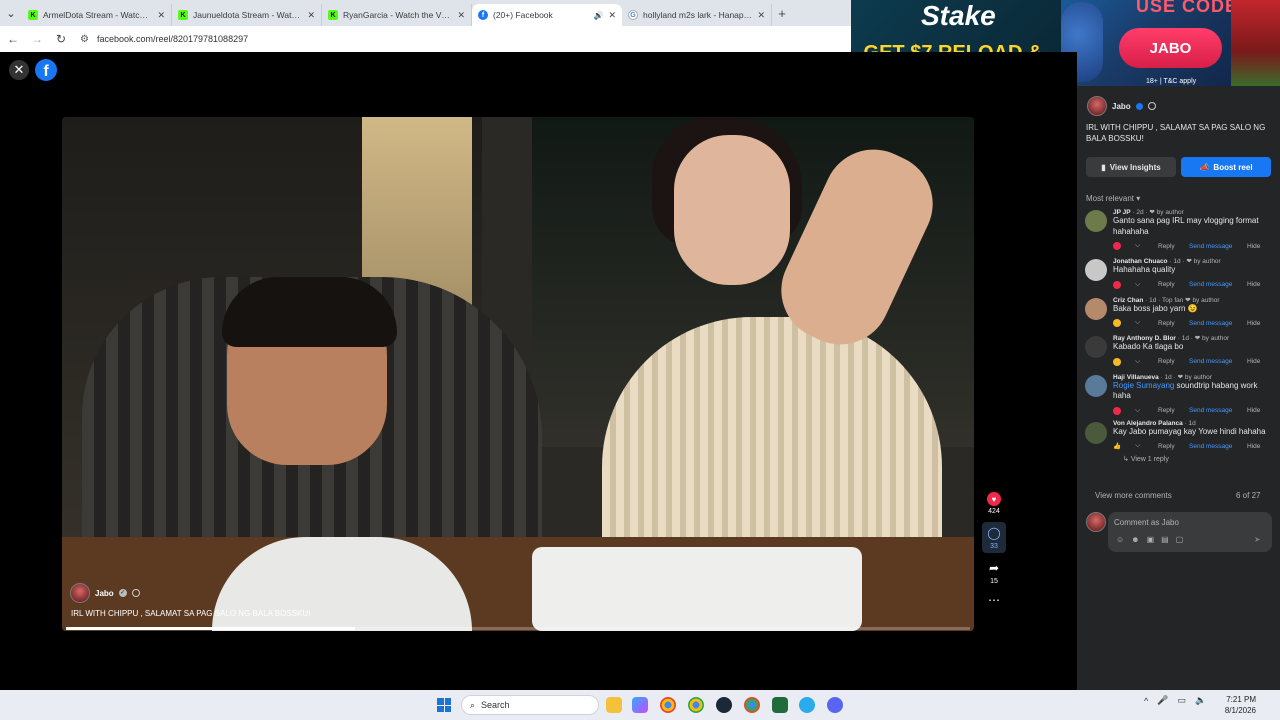 Image resolution: width=1280 pixels, height=720 pixels. I want to click on camera-icon: ▣, so click(1154, 539).